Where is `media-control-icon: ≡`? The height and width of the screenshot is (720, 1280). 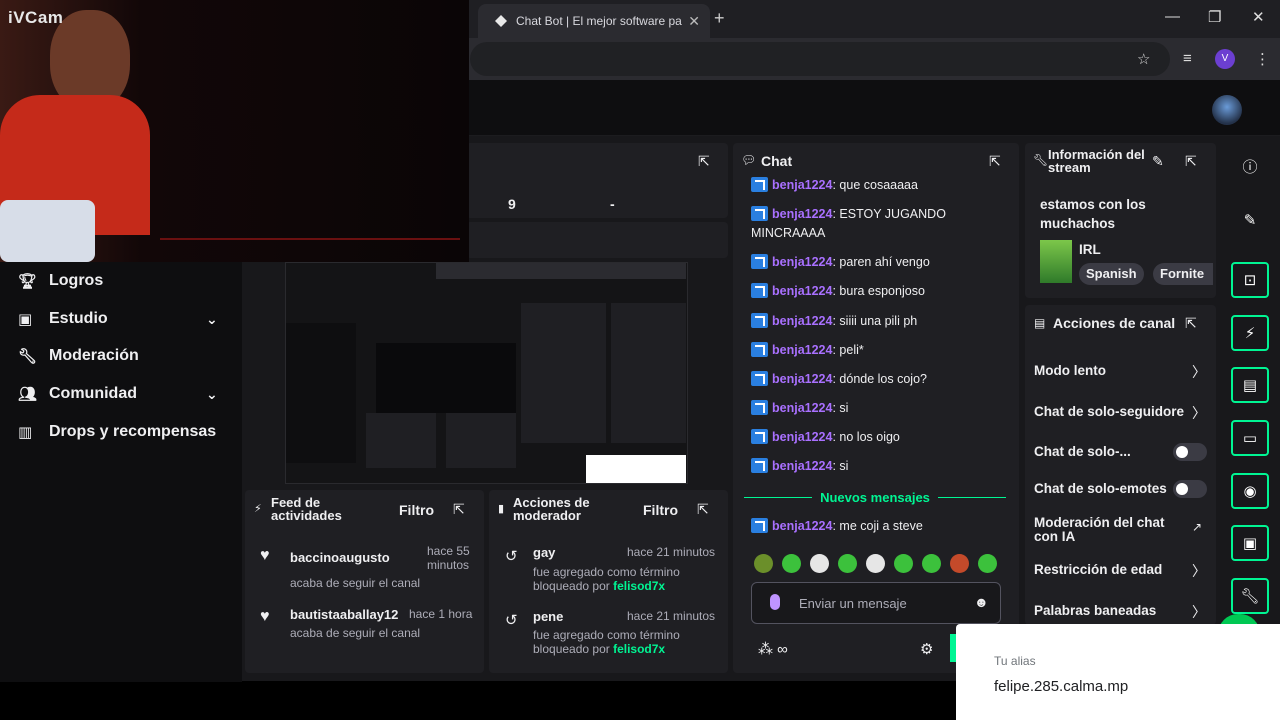 media-control-icon: ≡ is located at coordinates (1187, 58).